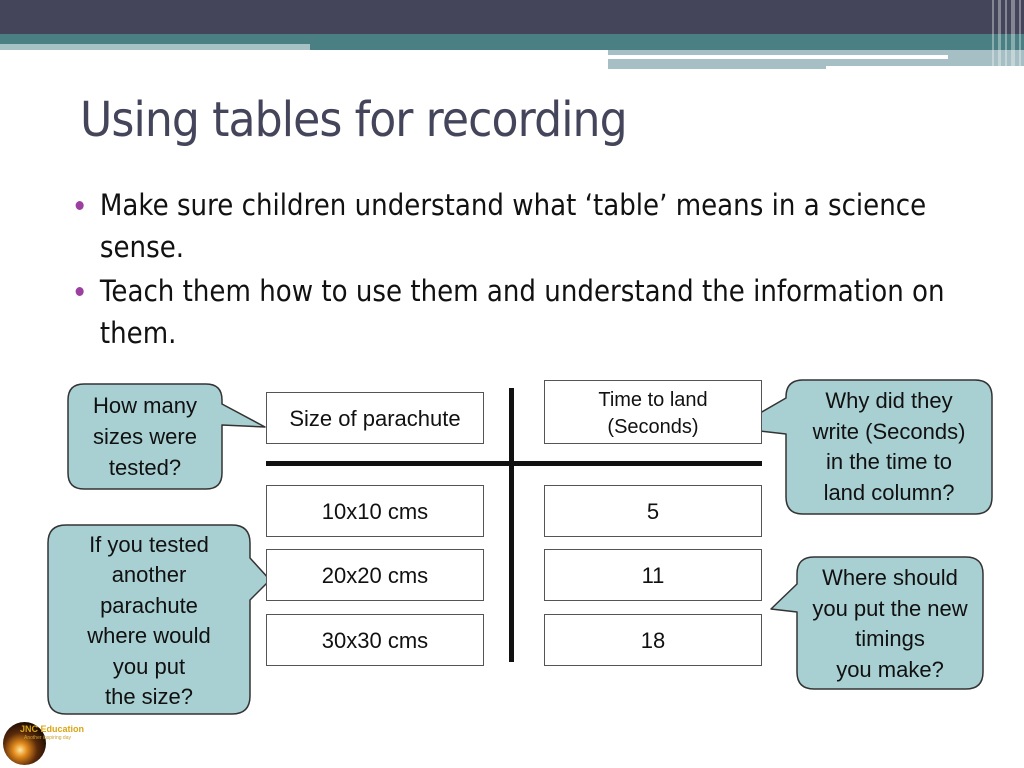 The width and height of the screenshot is (1024, 768). I want to click on callout-line: If you tested, so click(149, 544).